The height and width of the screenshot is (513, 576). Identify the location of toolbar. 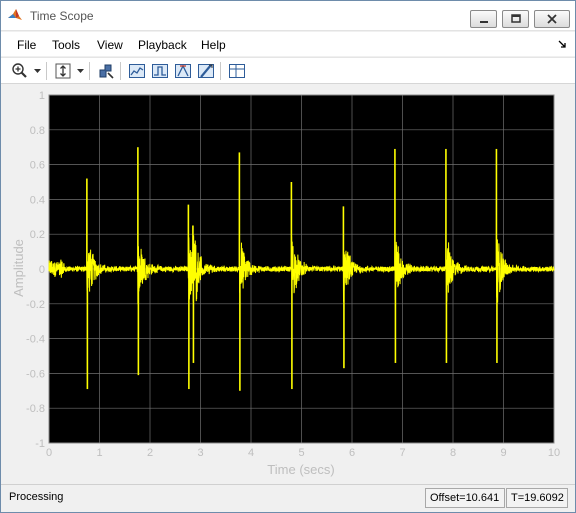
(288, 70).